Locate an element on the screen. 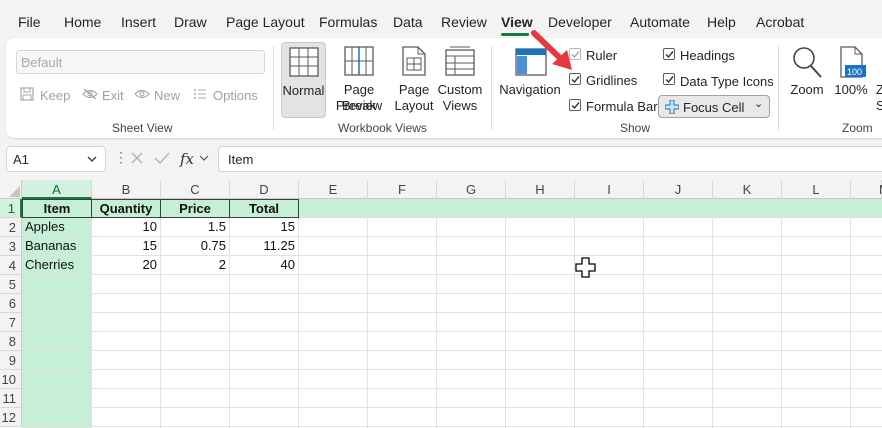 The image size is (882, 428). zoom-selection-label-1: Z is located at coordinates (879, 89).